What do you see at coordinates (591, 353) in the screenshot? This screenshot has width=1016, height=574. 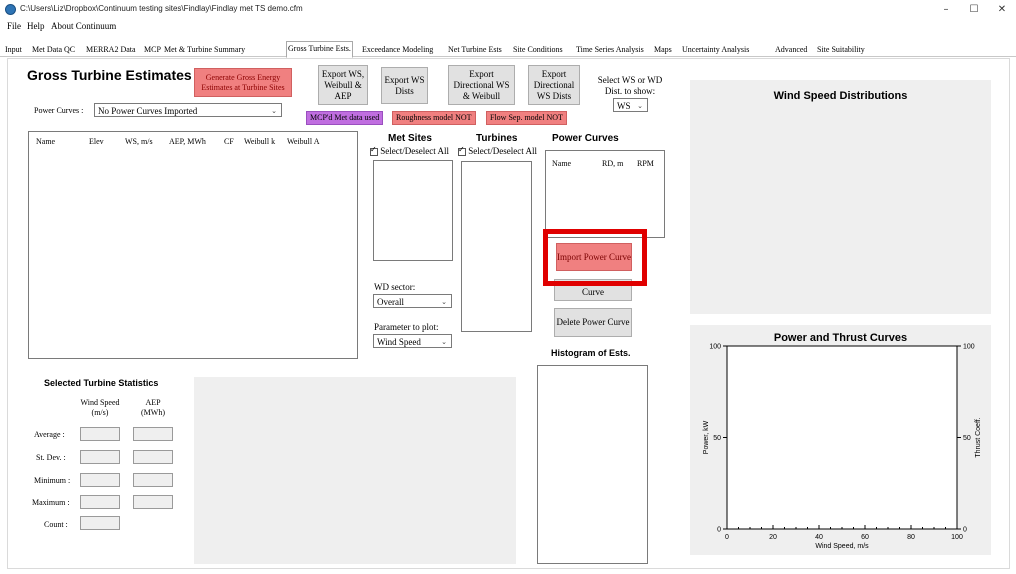 I see `histogram-title: Histogram of Ests.` at bounding box center [591, 353].